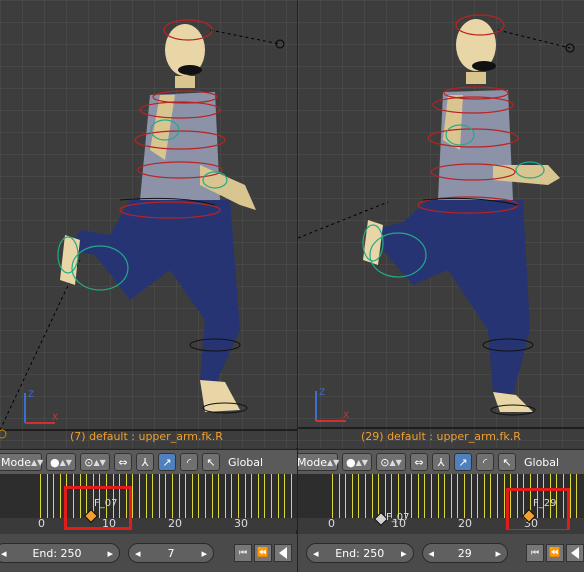 This screenshot has width=584, height=572. What do you see at coordinates (57, 553) in the screenshot?
I see `end-frame-value: End: 250` at bounding box center [57, 553].